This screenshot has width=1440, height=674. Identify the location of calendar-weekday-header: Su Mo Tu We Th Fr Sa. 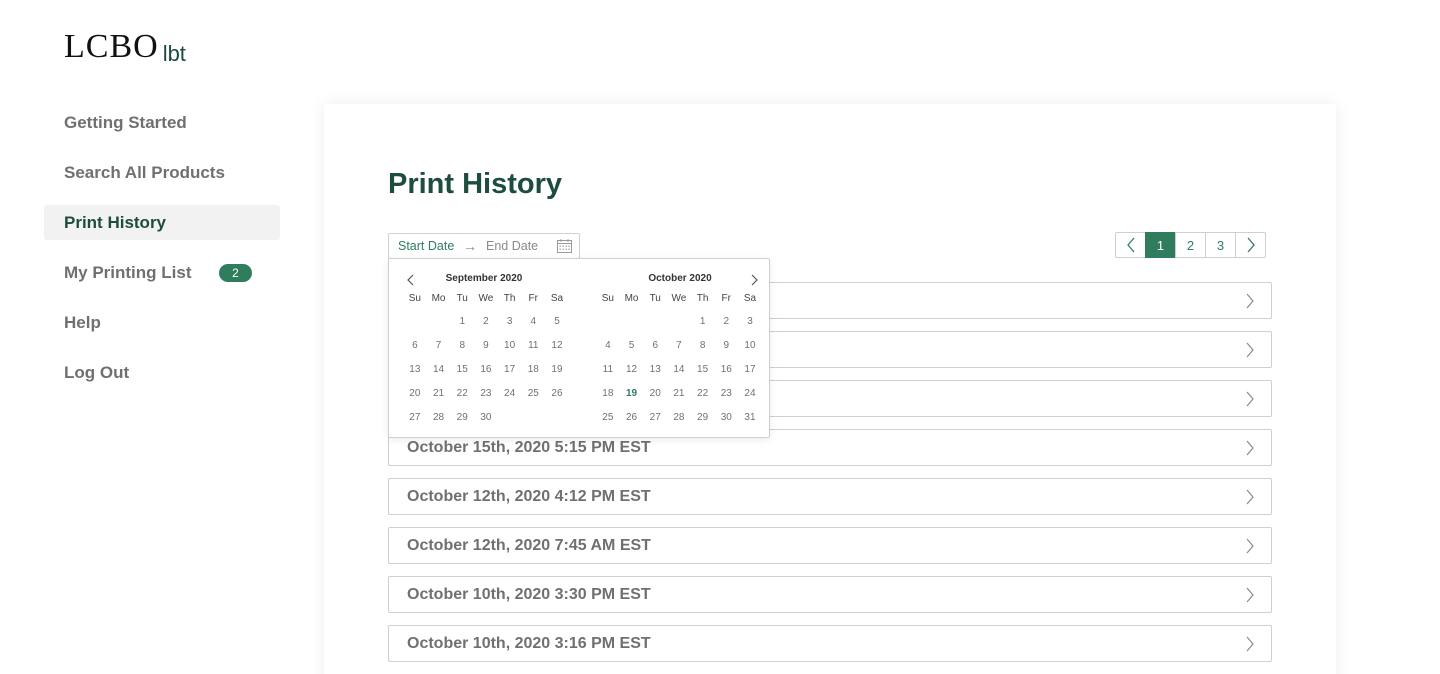
(679, 302).